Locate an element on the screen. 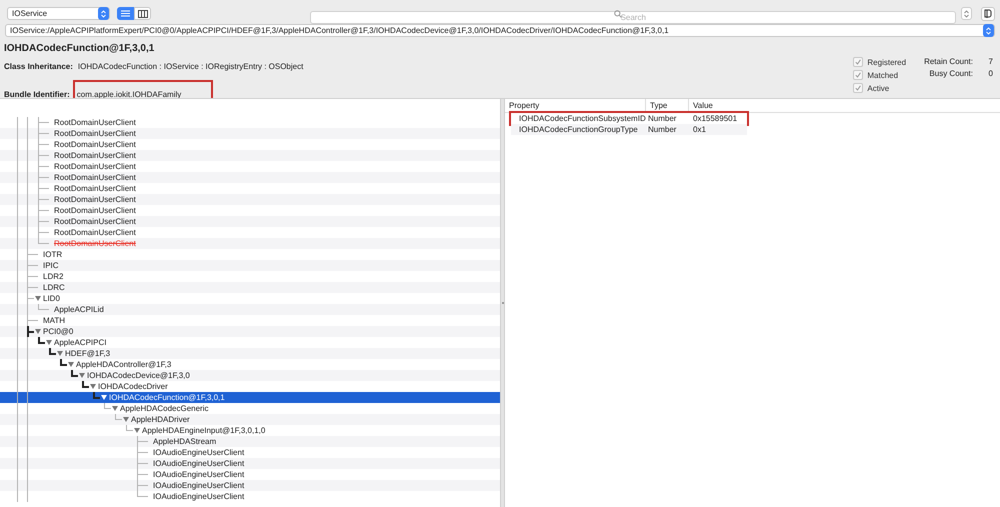 This screenshot has height=507, width=1000. tree-row: AppleHDADriver is located at coordinates (250, 419).